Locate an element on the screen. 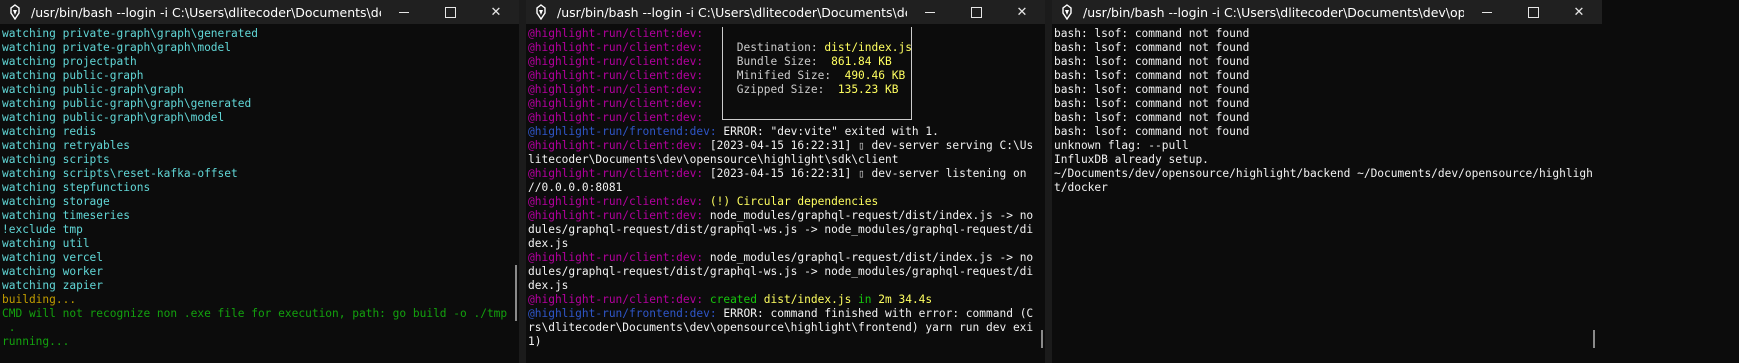 Image resolution: width=1739 pixels, height=363 pixels. terminal-text: watching private-graph\graph\generated is located at coordinates (130, 33).